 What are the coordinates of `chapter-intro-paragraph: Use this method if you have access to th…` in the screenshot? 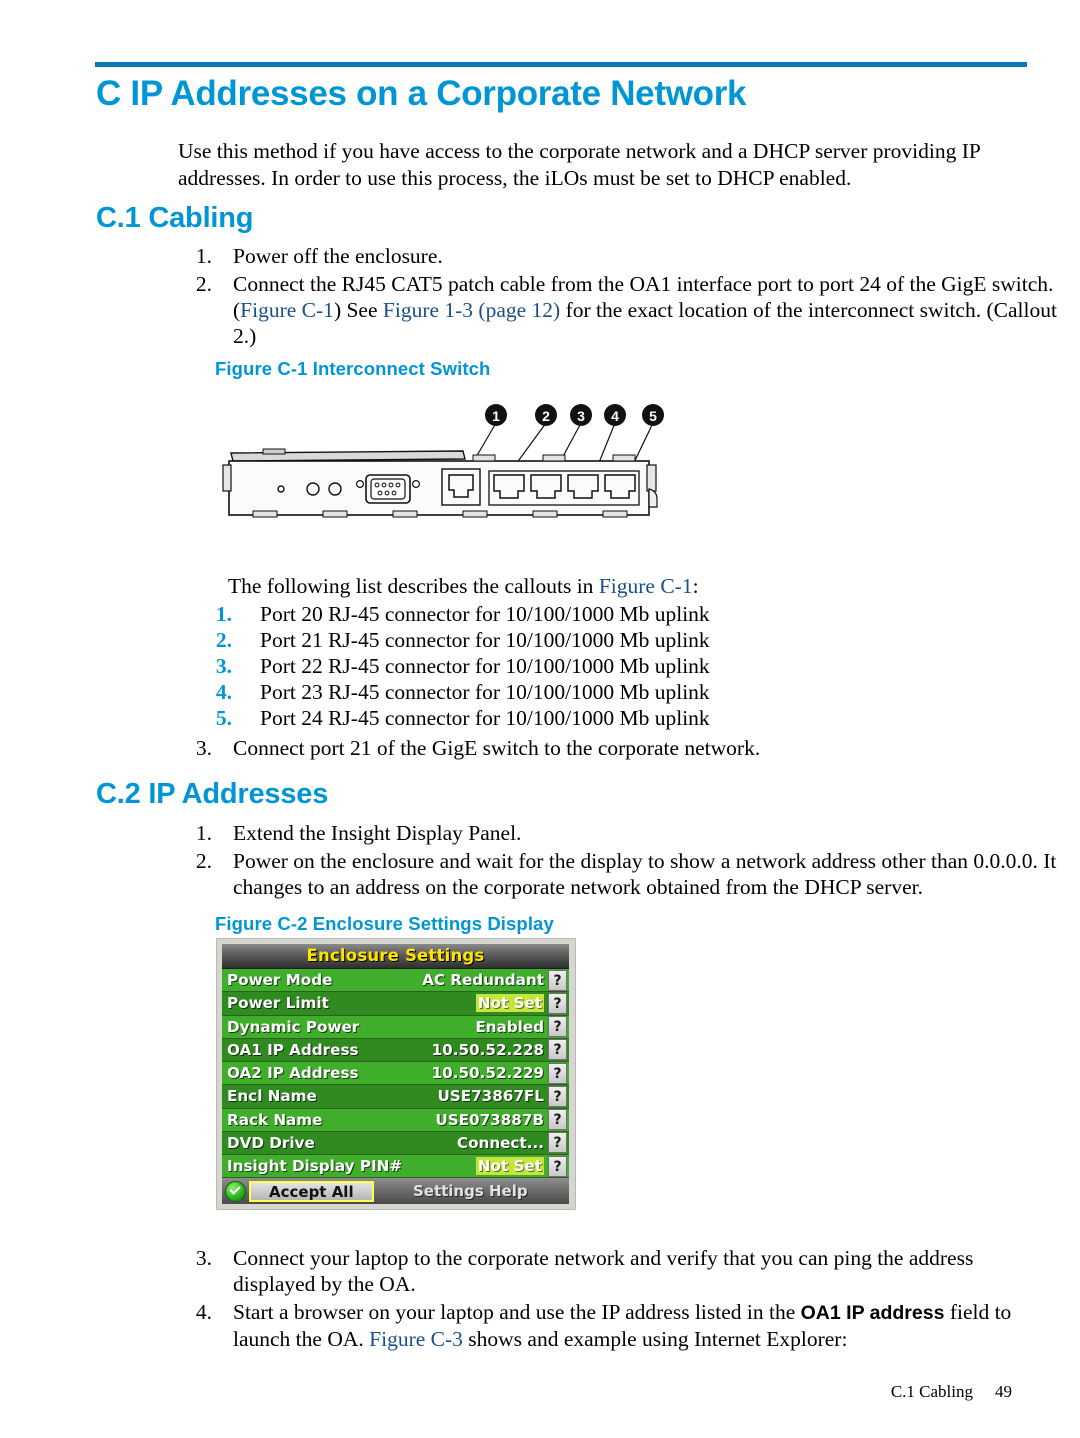 It's located at (579, 164).